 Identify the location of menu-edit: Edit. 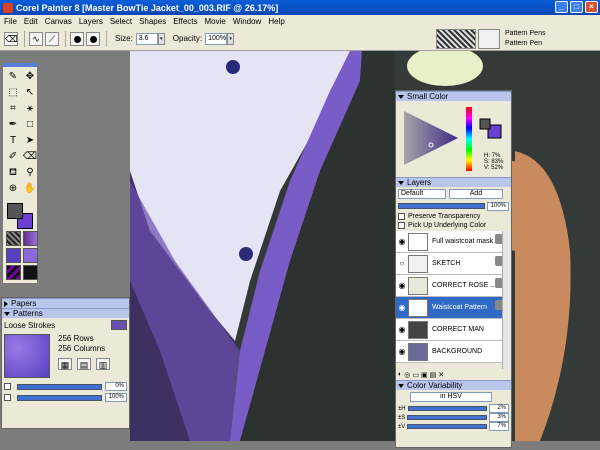
(31, 21).